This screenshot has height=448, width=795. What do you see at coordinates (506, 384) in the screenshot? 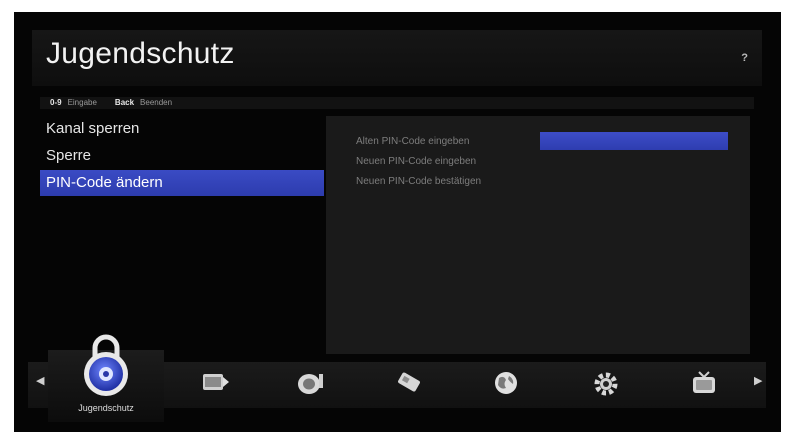
I see `globe-icon` at bounding box center [506, 384].